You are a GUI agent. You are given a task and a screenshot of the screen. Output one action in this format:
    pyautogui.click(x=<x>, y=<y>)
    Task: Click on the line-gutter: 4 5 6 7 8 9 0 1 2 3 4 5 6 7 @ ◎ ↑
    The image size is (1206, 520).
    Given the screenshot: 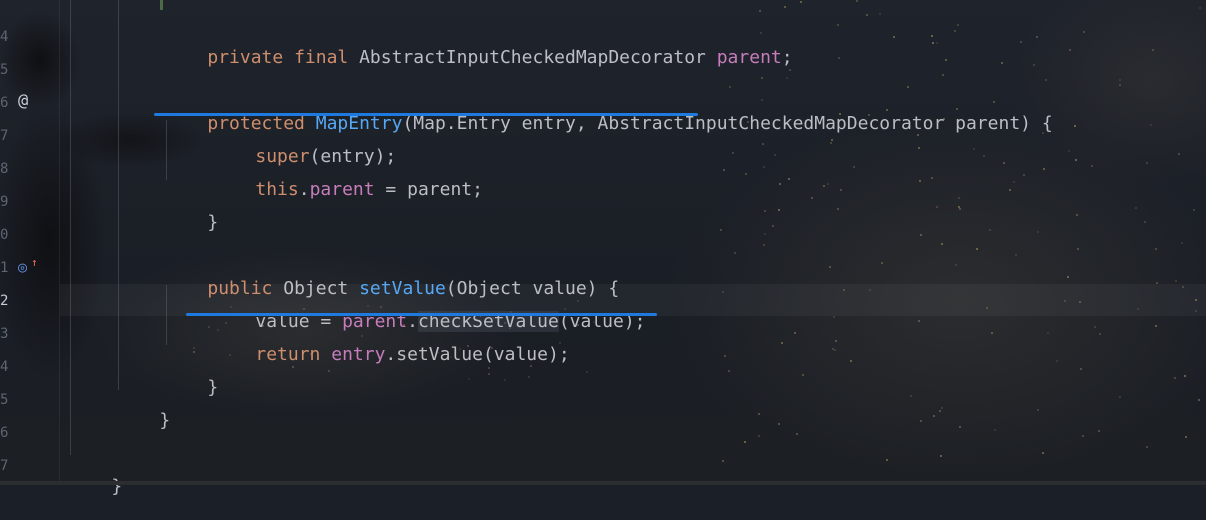 What is the action you would take?
    pyautogui.click(x=30, y=242)
    